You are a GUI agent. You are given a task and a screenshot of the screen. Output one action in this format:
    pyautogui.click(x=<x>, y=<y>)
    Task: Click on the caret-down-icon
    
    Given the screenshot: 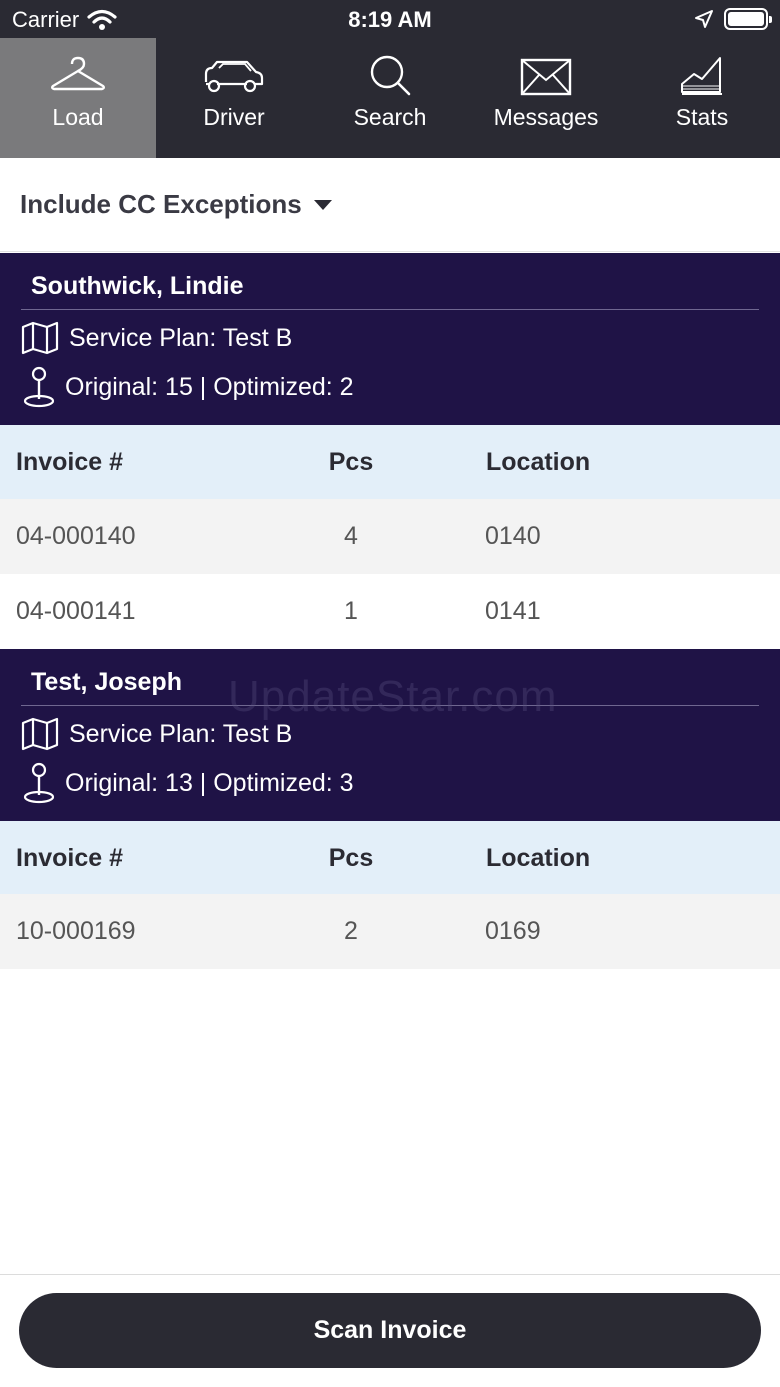 What is the action you would take?
    pyautogui.click(x=322, y=204)
    